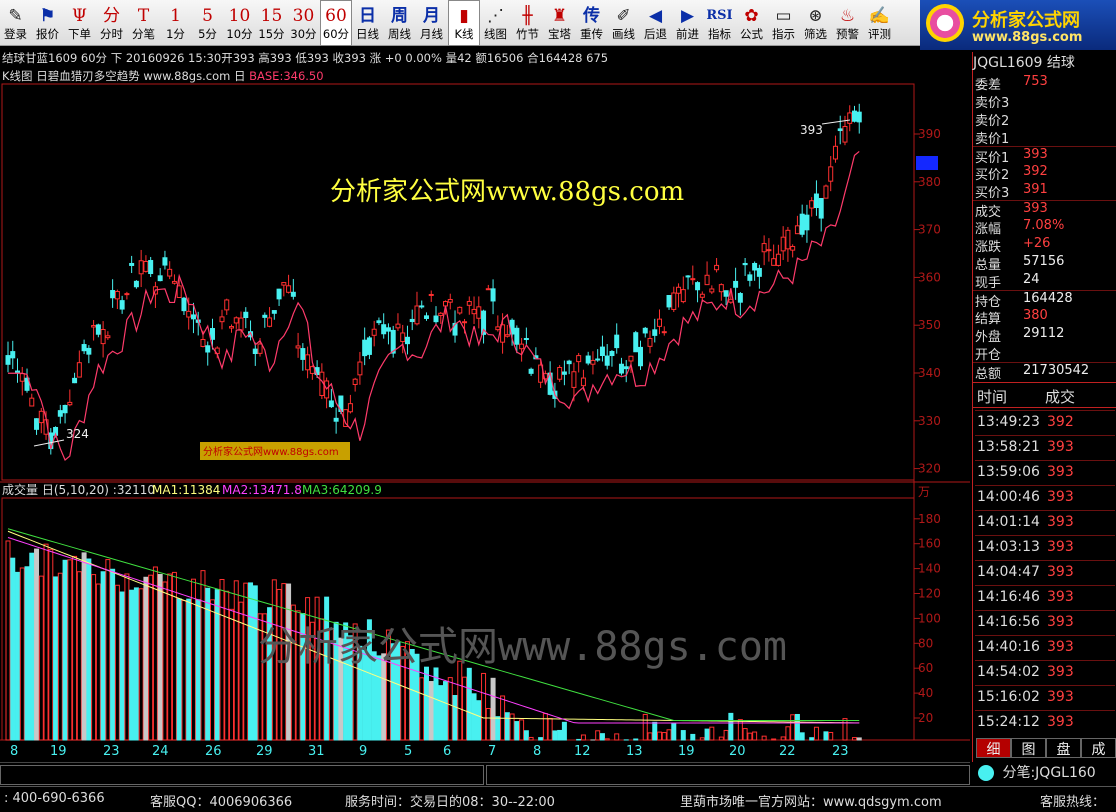 Image resolution: width=1116 pixels, height=812 pixels. What do you see at coordinates (208, 23) in the screenshot?
I see `toolbar-button-5min: 5 5分` at bounding box center [208, 23].